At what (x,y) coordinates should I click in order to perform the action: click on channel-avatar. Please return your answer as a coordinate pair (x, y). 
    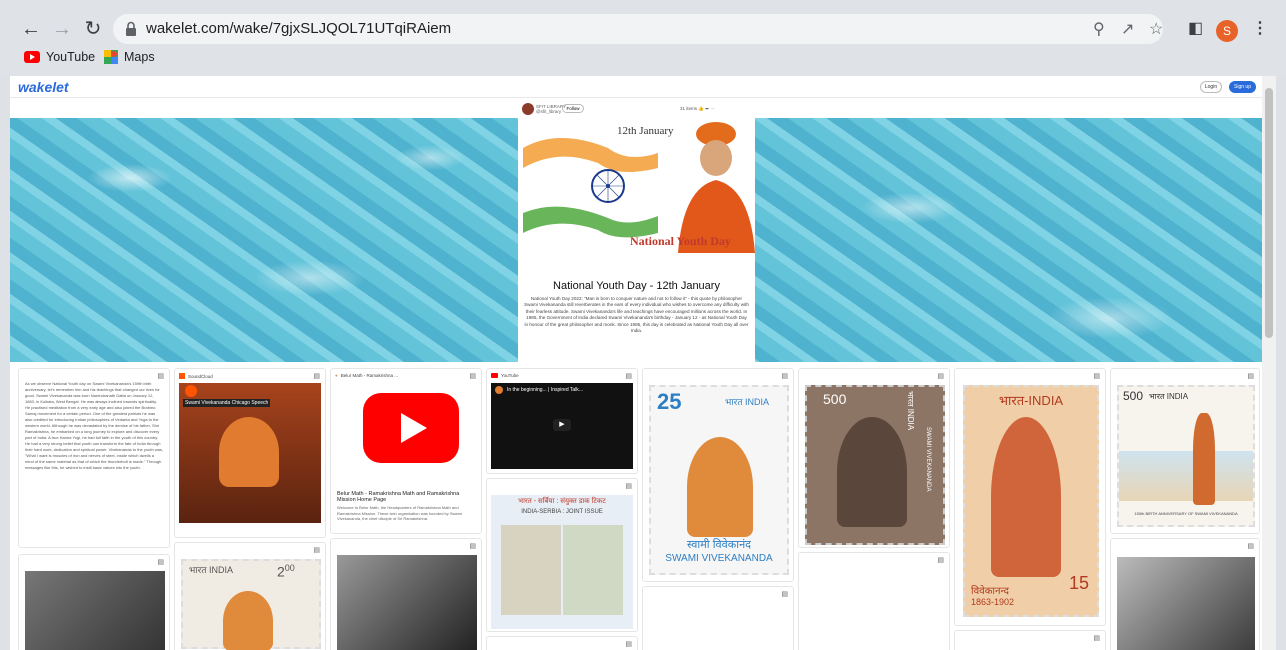
    Looking at the image, I should click on (499, 390).